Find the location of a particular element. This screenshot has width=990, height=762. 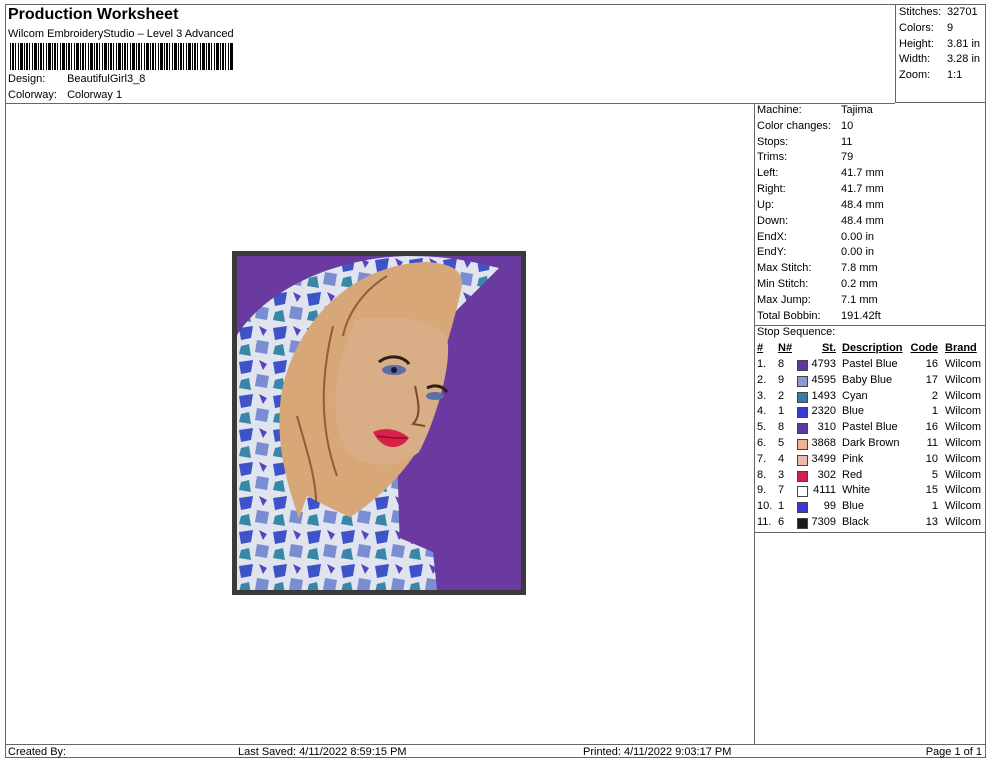

machine-value: 7.1 mm is located at coordinates (859, 300).